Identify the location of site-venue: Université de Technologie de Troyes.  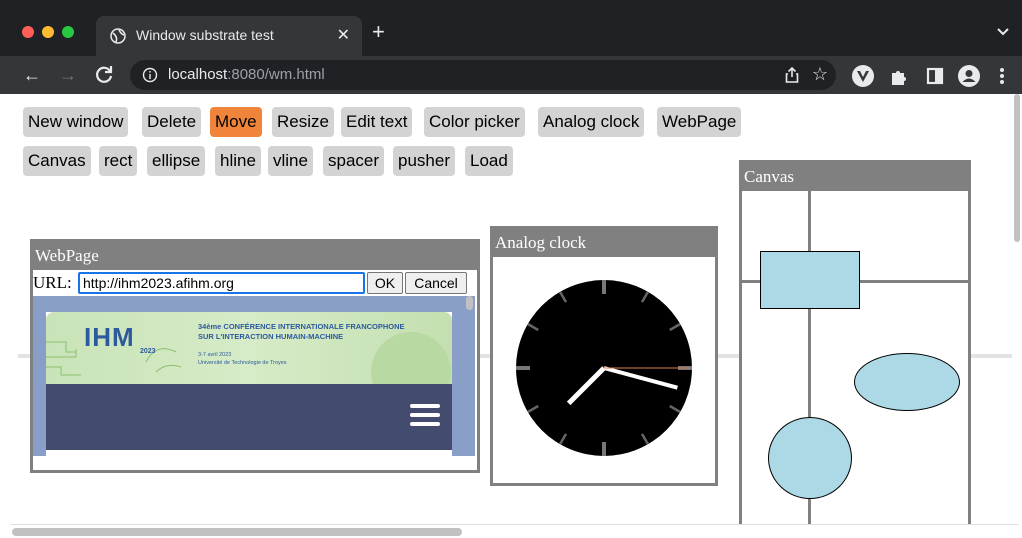
(242, 363).